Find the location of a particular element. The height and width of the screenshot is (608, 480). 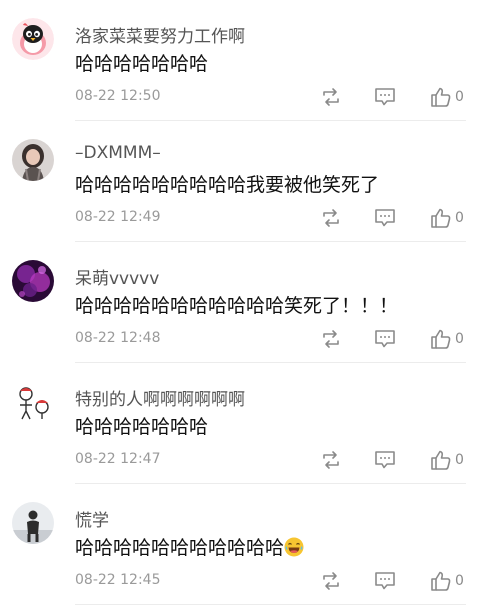

purple-bokeh-avatar is located at coordinates (33, 281).